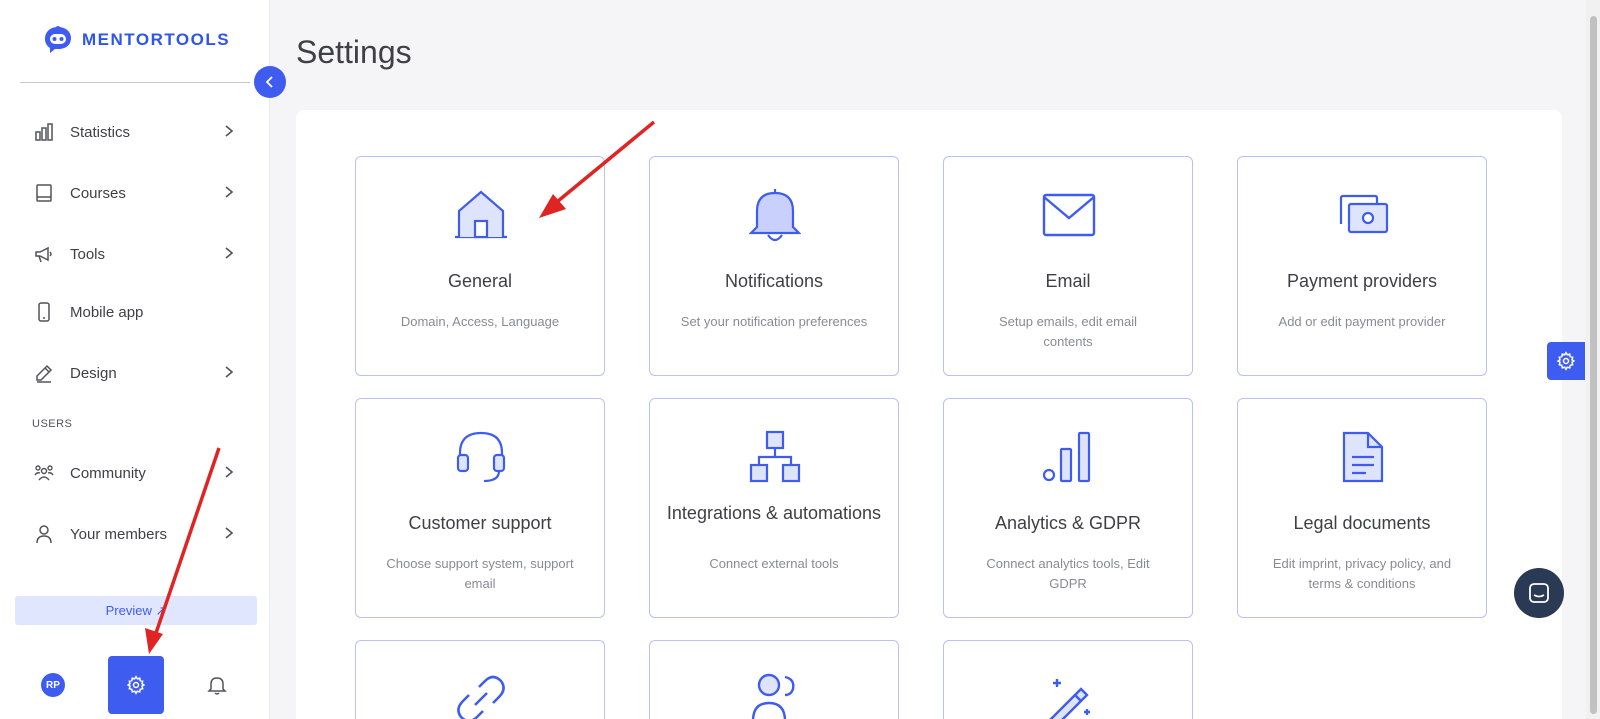  What do you see at coordinates (774, 513) in the screenshot?
I see `card-title: Integrations & automations` at bounding box center [774, 513].